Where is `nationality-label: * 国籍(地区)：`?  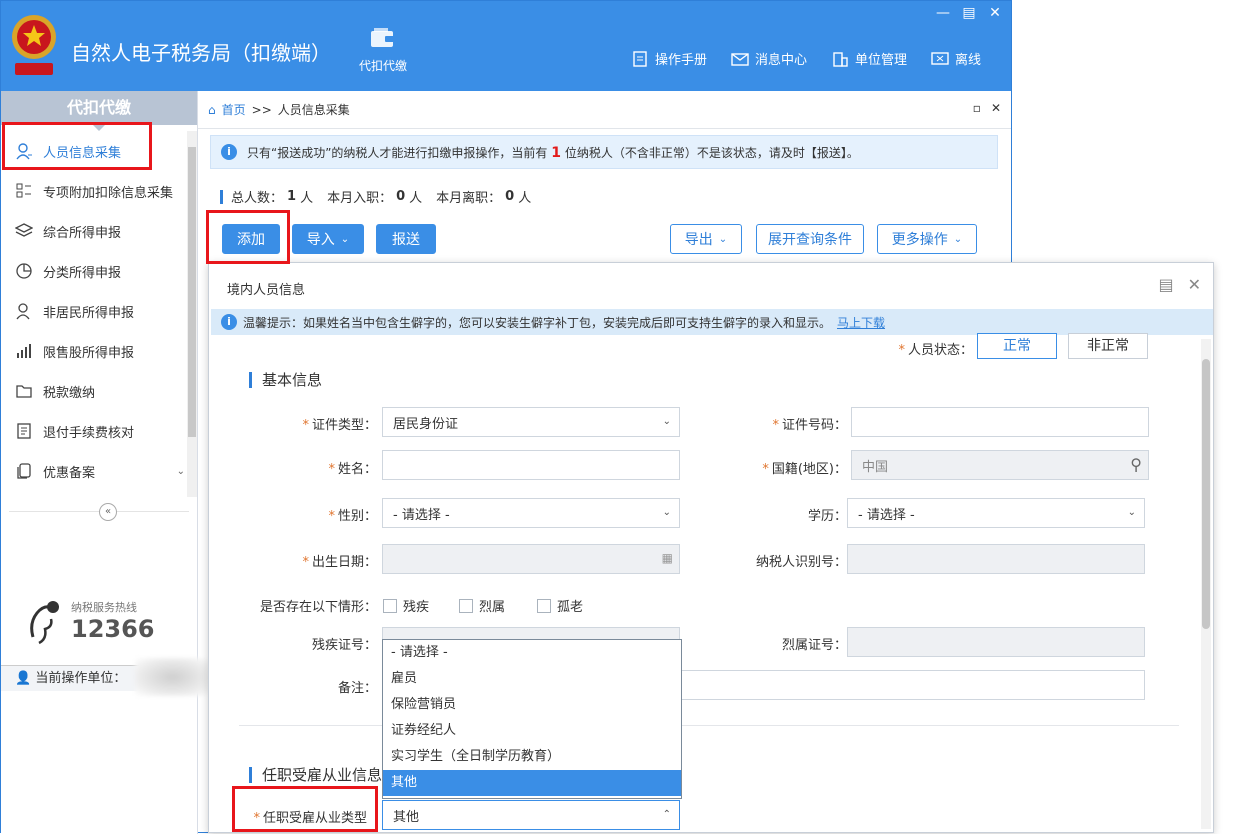
nationality-label: * 国籍(地区)： is located at coordinates (804, 469).